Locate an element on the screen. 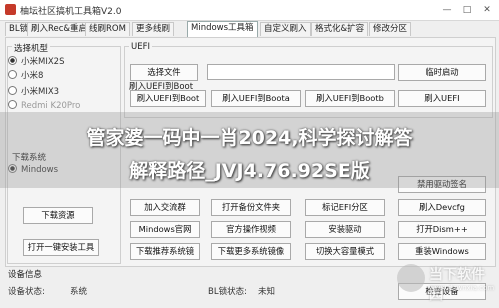 The image size is (499, 308). mindows-website-button: Mindows官网 is located at coordinates (165, 229).